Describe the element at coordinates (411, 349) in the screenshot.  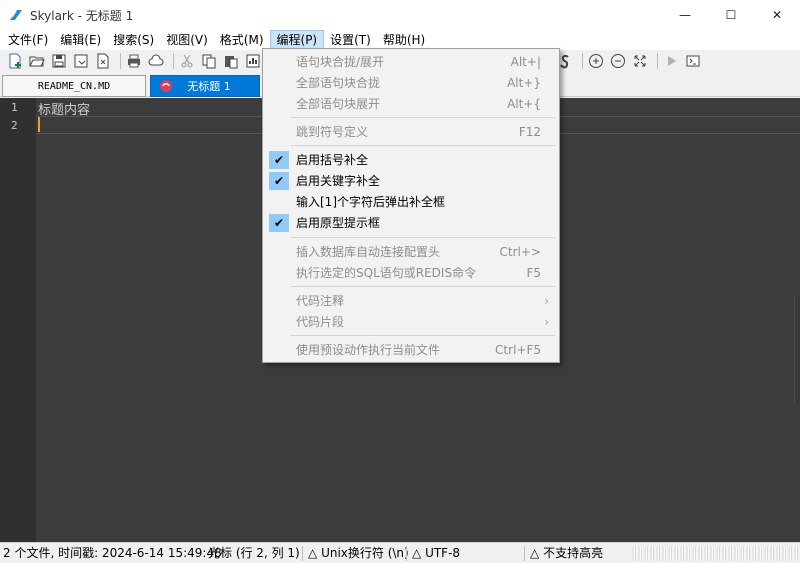
I see `menu-item-run-preset-action: 使用预设动作执行当前文件 Ctrl+F5` at that location.